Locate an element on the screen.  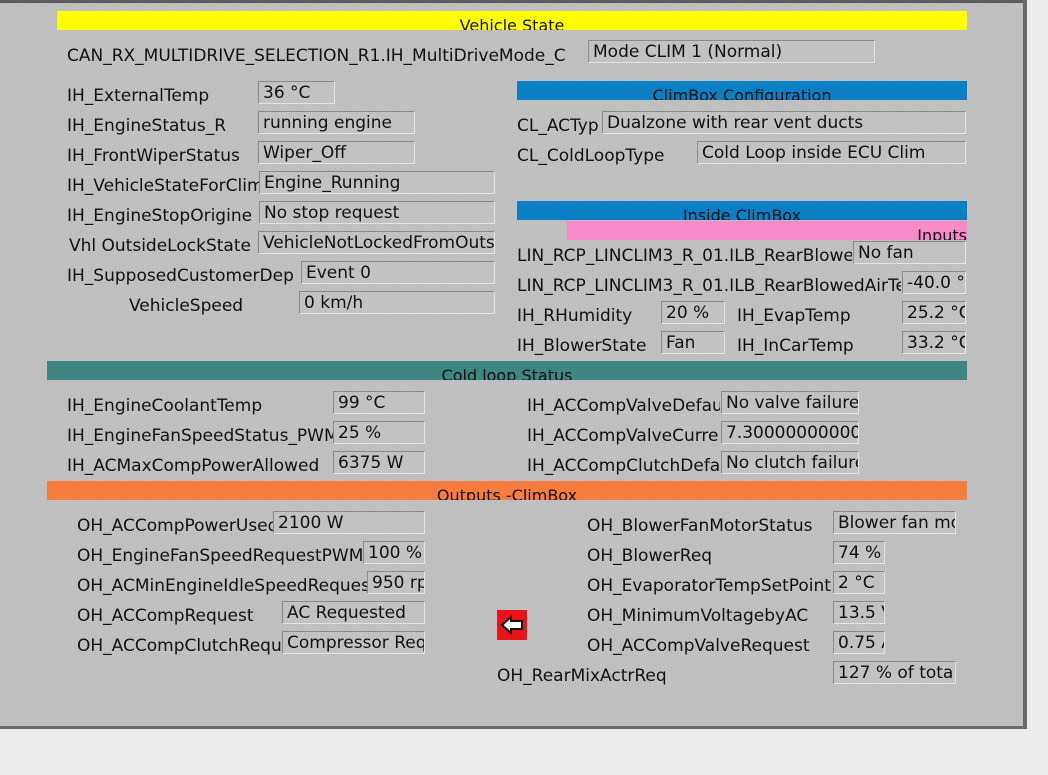
min-voltage-label: OH_MinimumVoltagebyAC is located at coordinates (698, 616).